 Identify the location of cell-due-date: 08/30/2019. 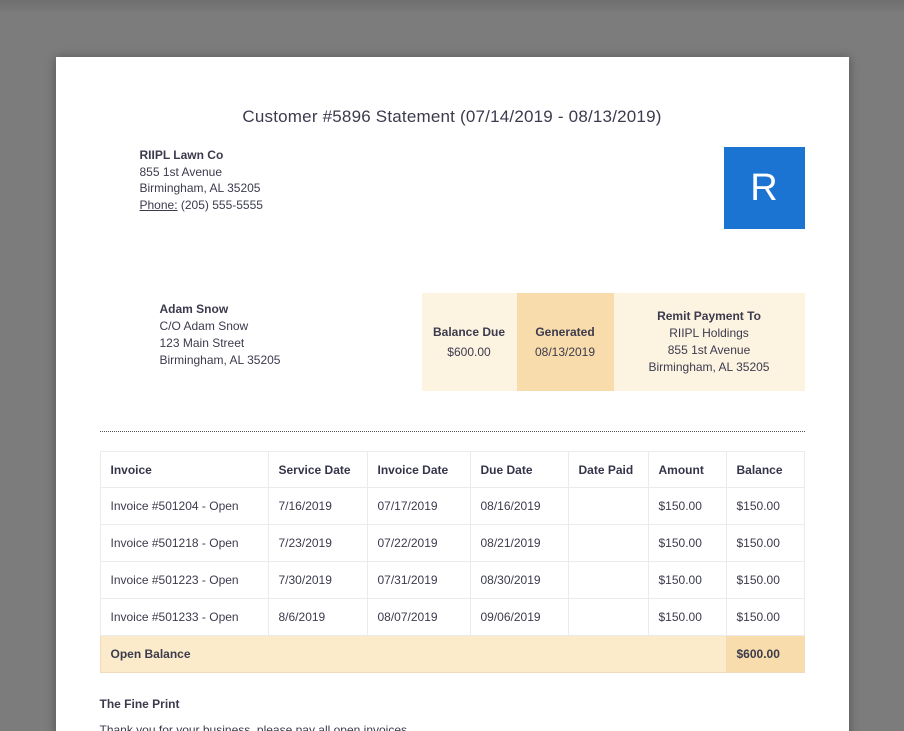
(519, 580).